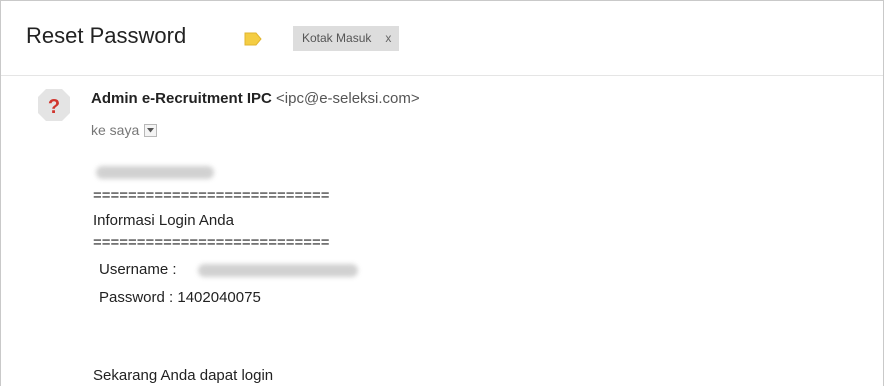  Describe the element at coordinates (155, 172) in the screenshot. I see `redacted-recipient-name` at that location.